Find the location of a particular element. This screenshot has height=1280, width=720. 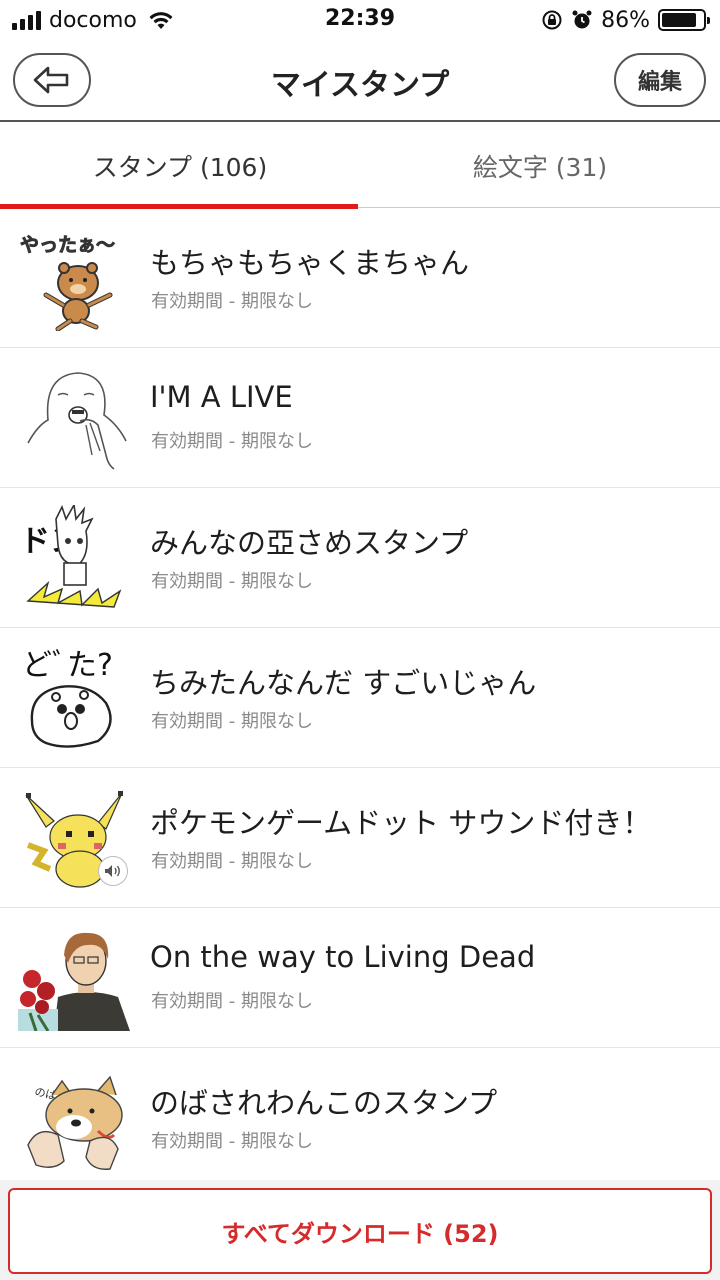

seal-sticker-thumbnail: どﾞた? is located at coordinates (67, 698).